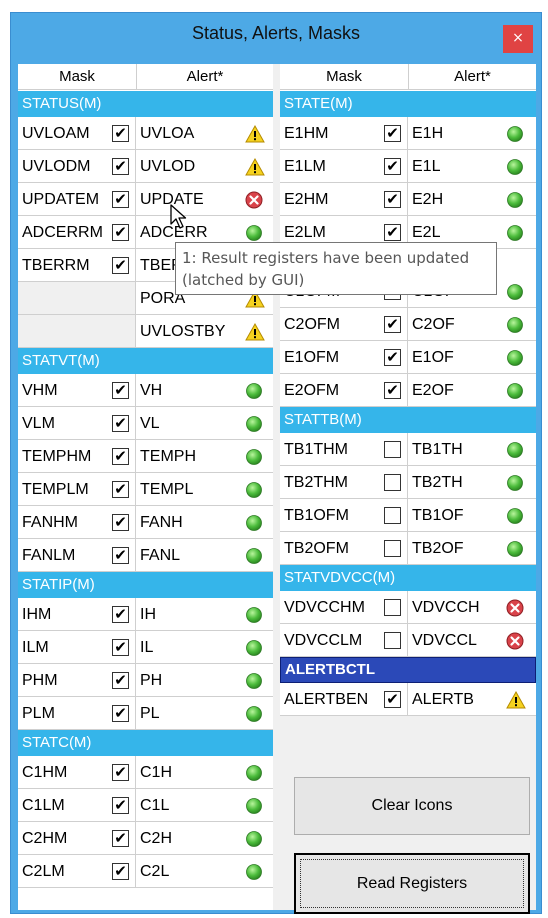  Describe the element at coordinates (56, 133) in the screenshot. I see `mask-label: UVLOAM` at that location.